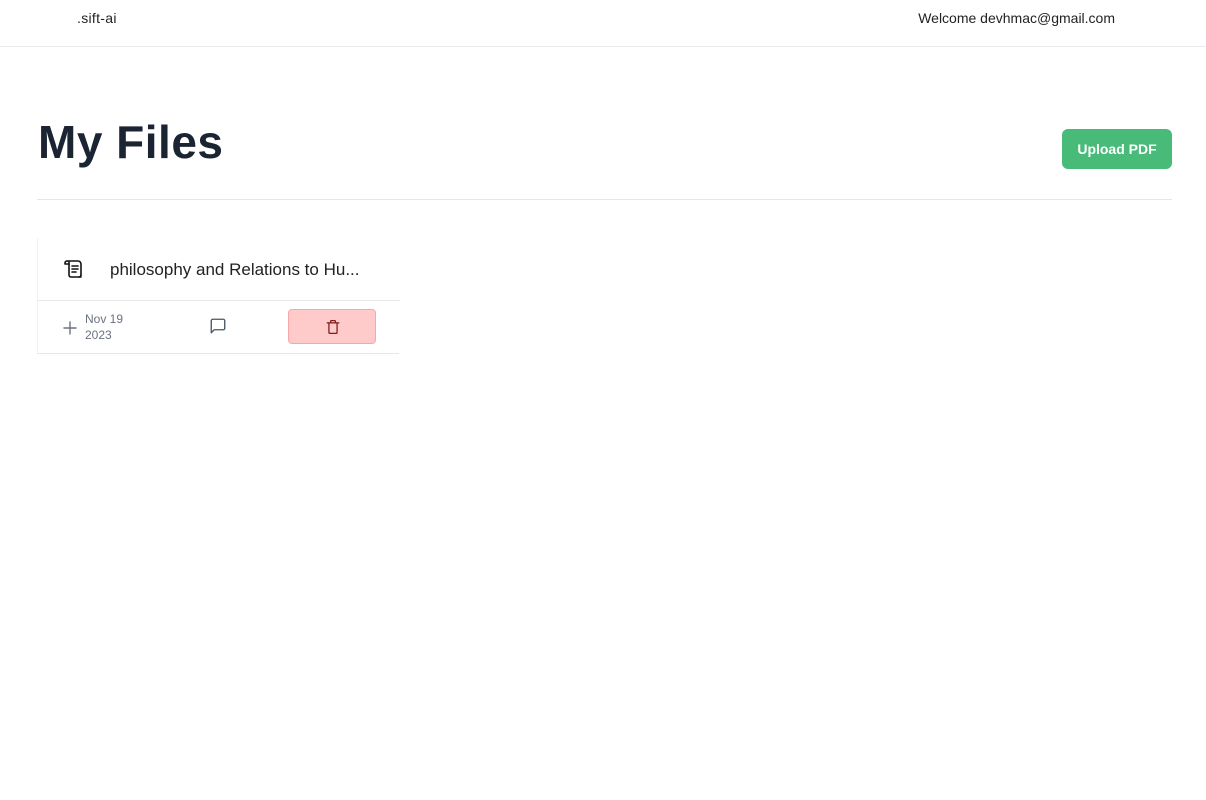  I want to click on file-date: Nov 19 2023, so click(115, 327).